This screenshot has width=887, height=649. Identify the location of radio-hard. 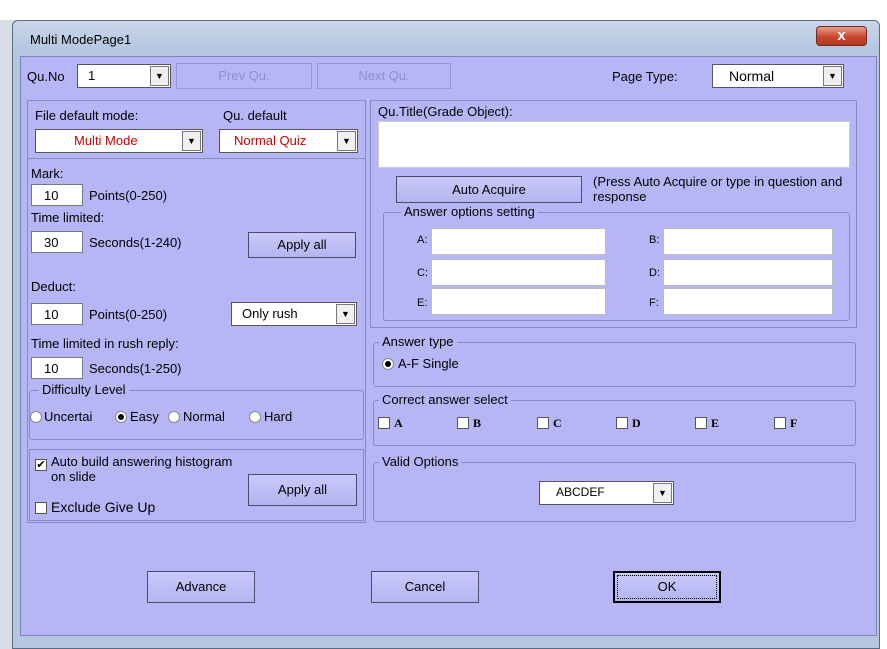
(255, 417).